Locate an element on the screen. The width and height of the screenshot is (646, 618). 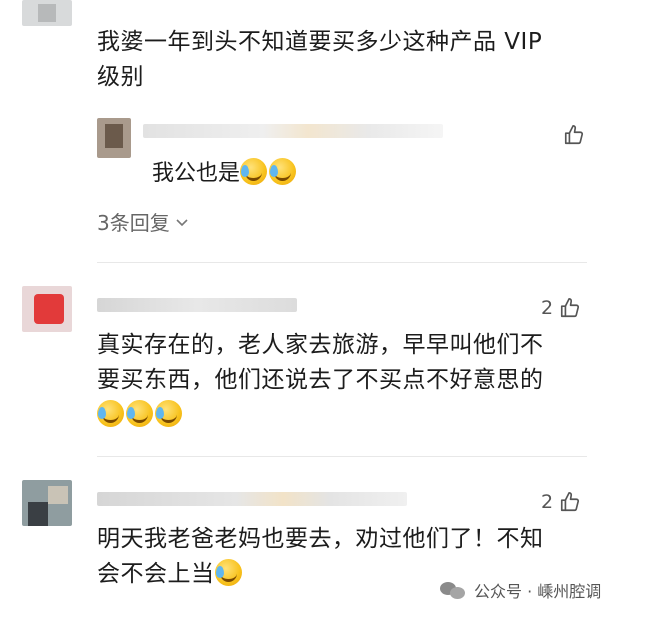
reply-text: 我公也是 is located at coordinates (225, 173).